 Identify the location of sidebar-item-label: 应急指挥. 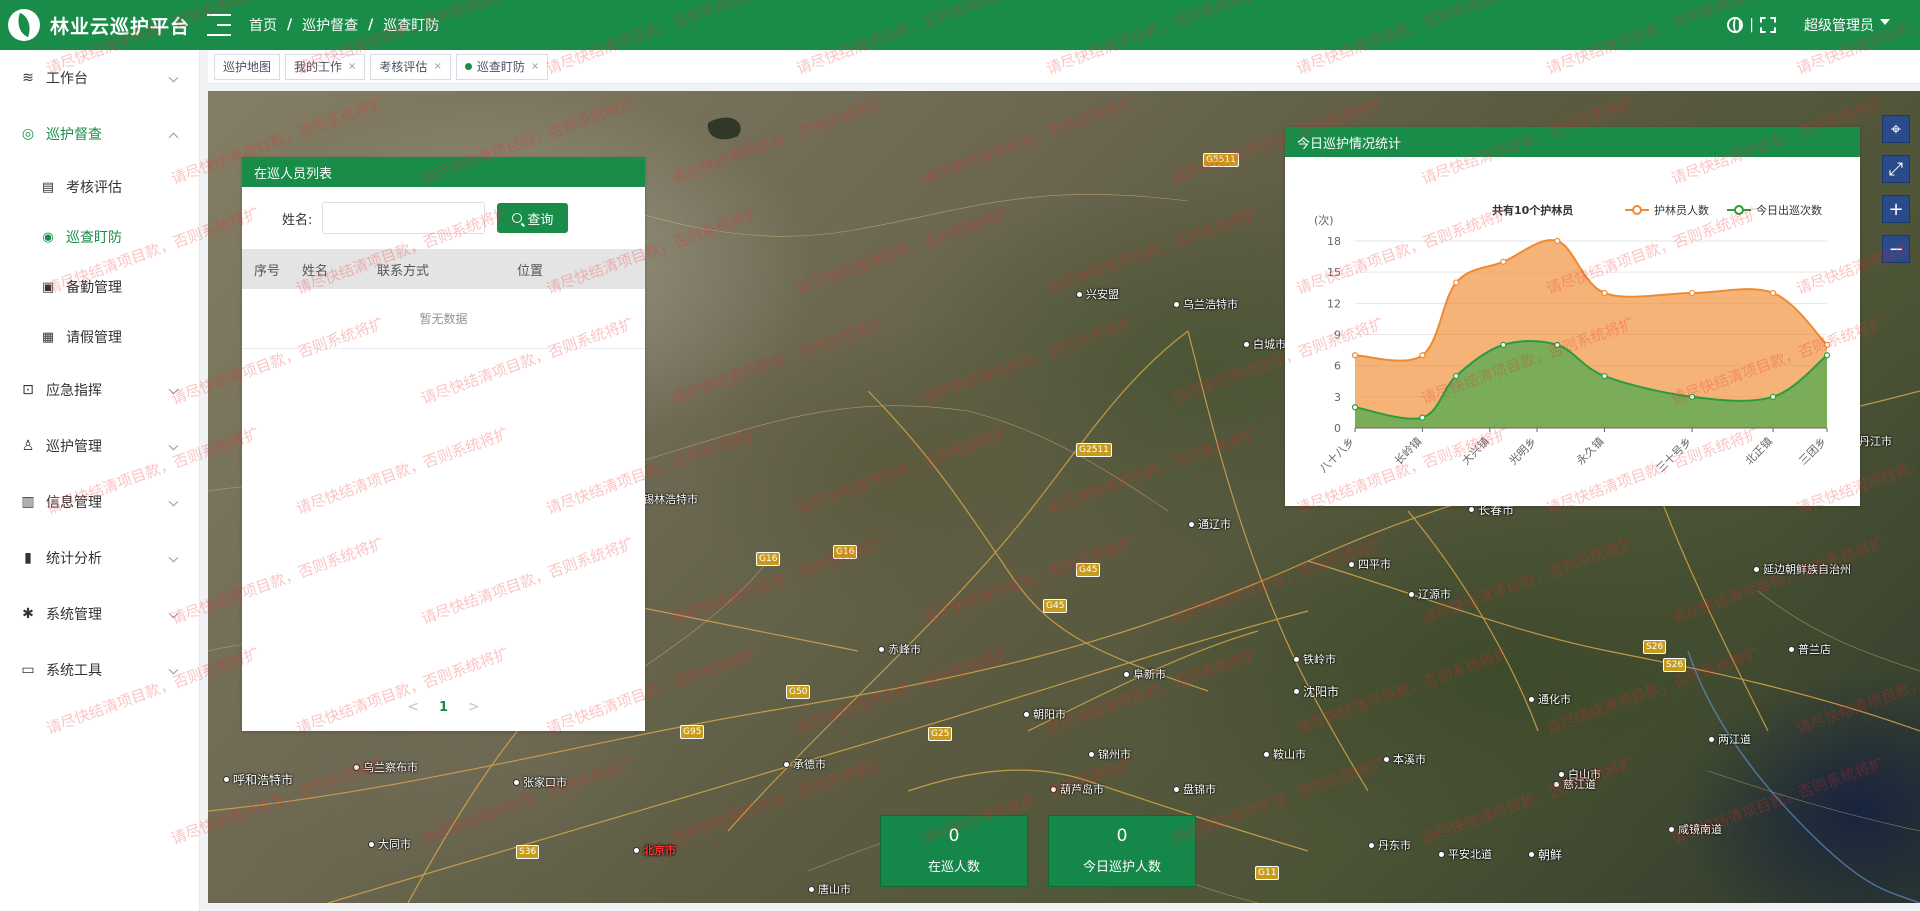
(74, 391).